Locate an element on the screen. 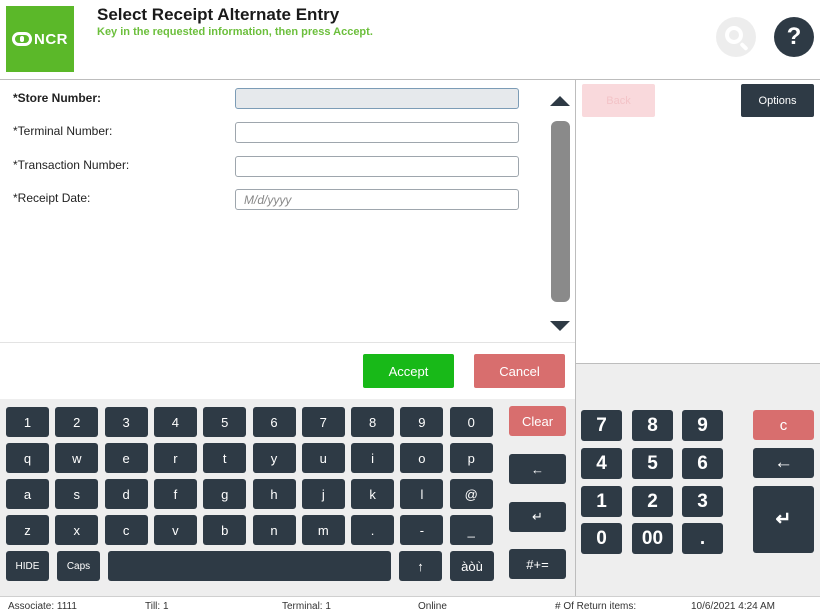  caps-key: Caps is located at coordinates (78, 566).